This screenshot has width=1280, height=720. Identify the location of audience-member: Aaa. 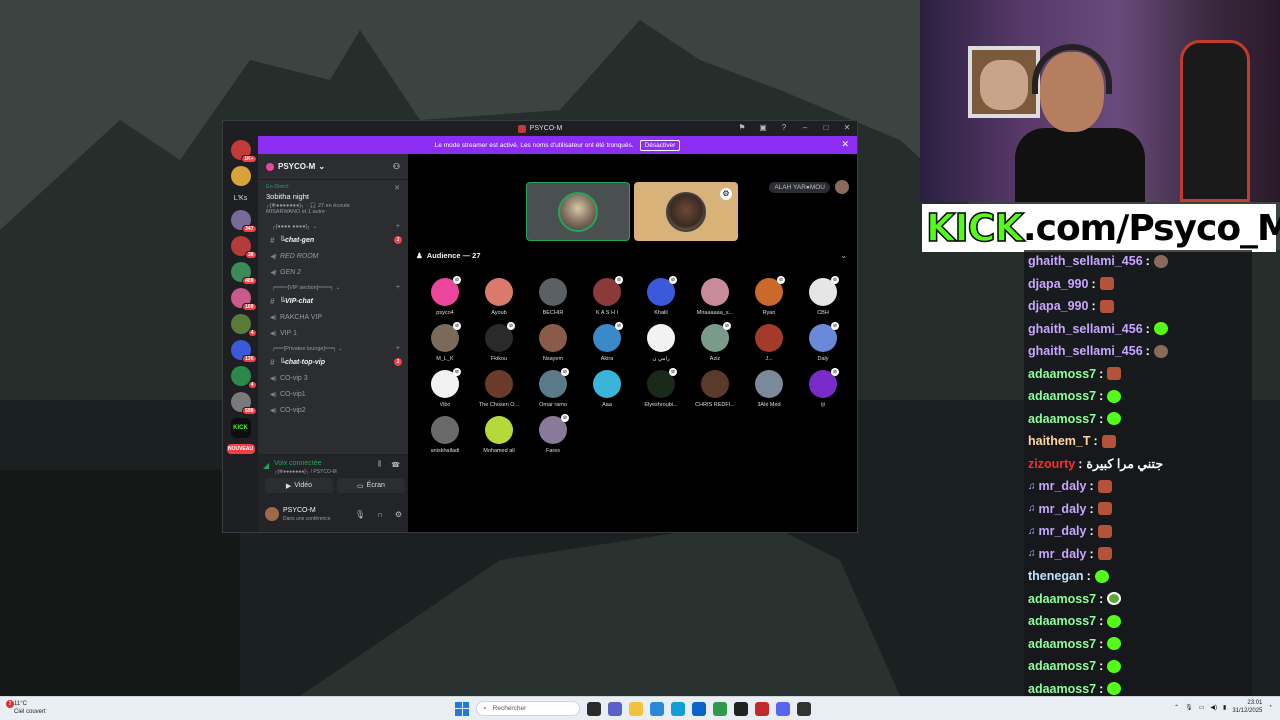
(607, 389).